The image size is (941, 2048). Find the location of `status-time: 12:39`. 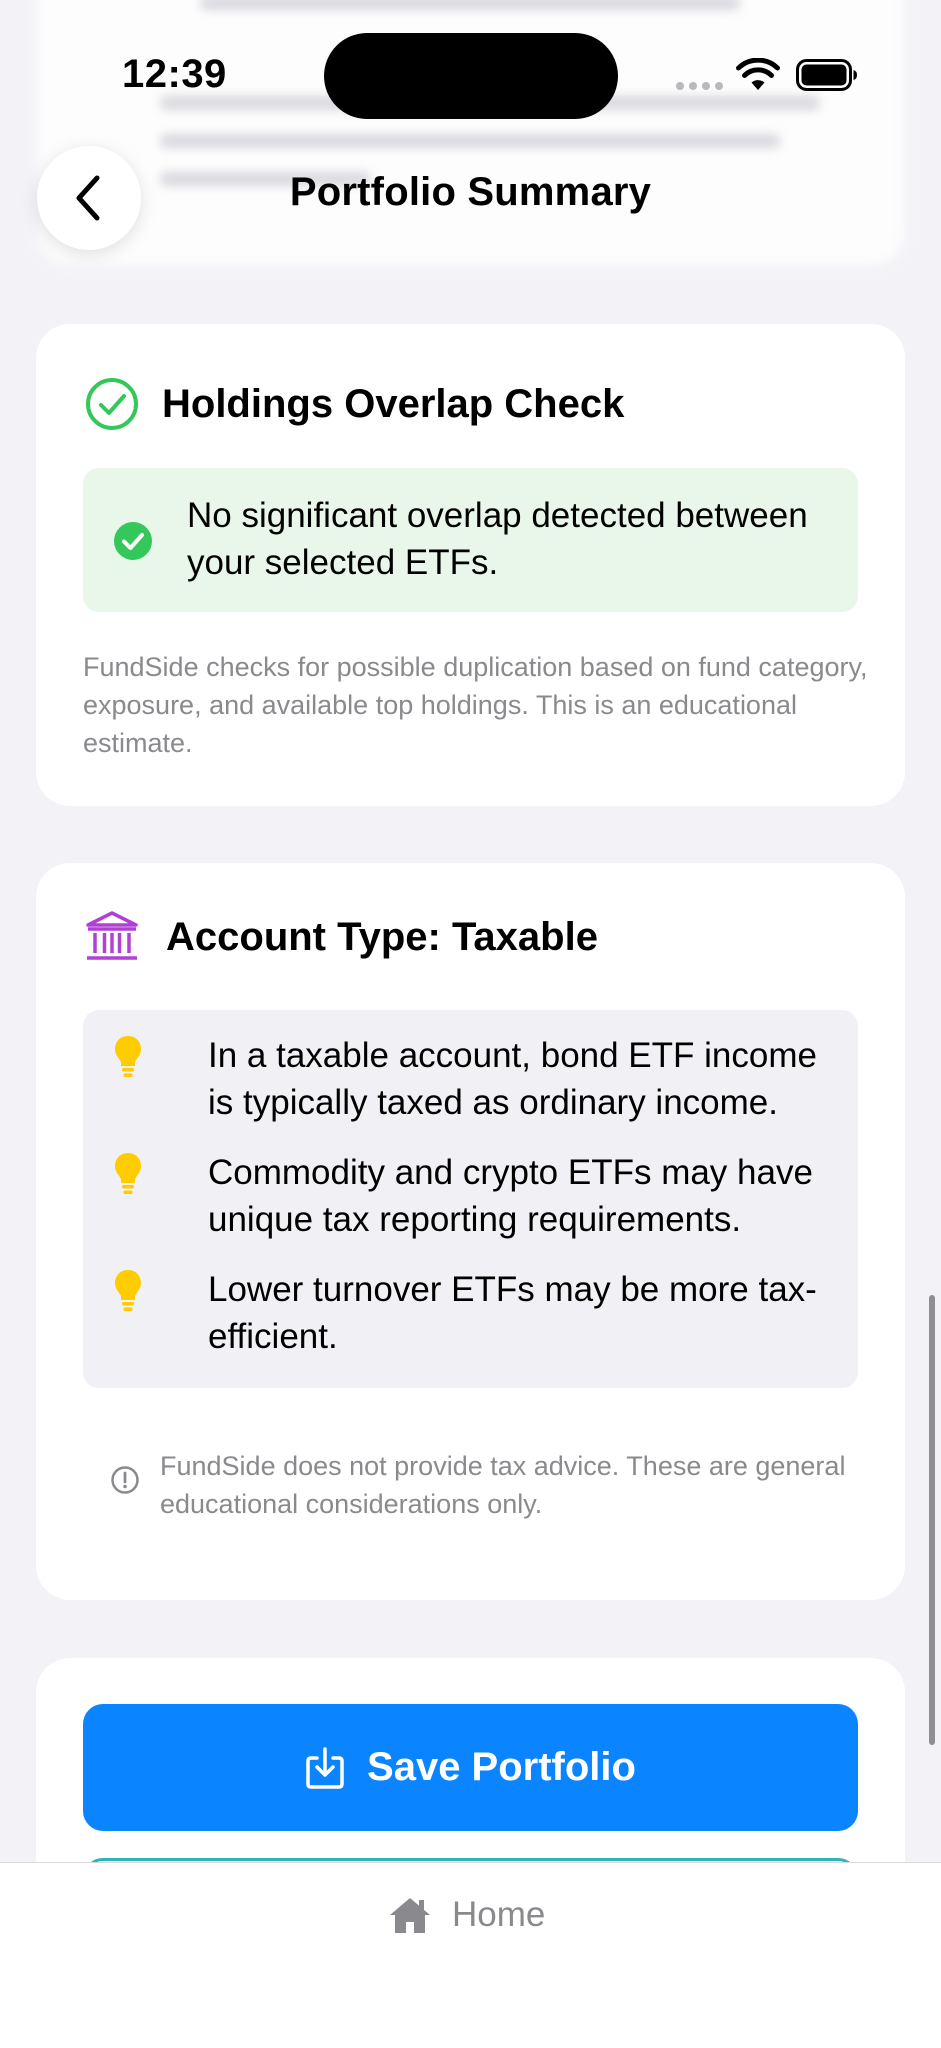

status-time: 12:39 is located at coordinates (174, 74).